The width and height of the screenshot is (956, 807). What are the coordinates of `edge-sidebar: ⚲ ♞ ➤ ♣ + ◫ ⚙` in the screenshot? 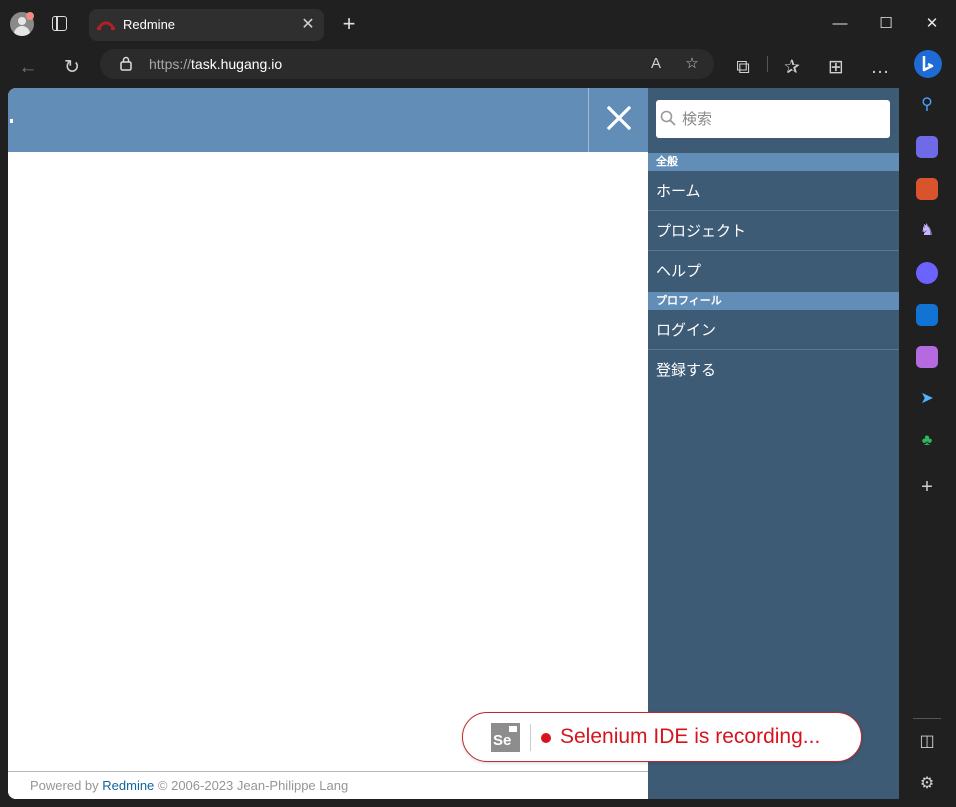 It's located at (927, 447).